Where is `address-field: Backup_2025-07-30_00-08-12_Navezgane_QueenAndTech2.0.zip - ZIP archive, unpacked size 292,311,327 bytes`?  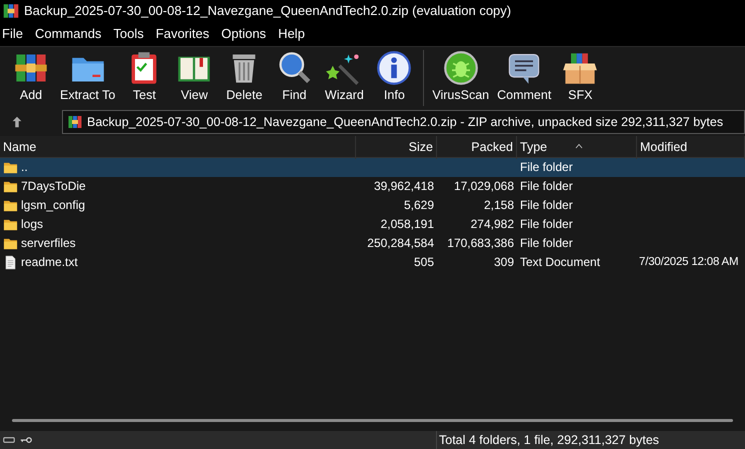 address-field: Backup_2025-07-30_00-08-12_Navezgane_QueenAndTech2.0.zip - ZIP archive, unpacked size 292,311,327 bytes is located at coordinates (403, 122).